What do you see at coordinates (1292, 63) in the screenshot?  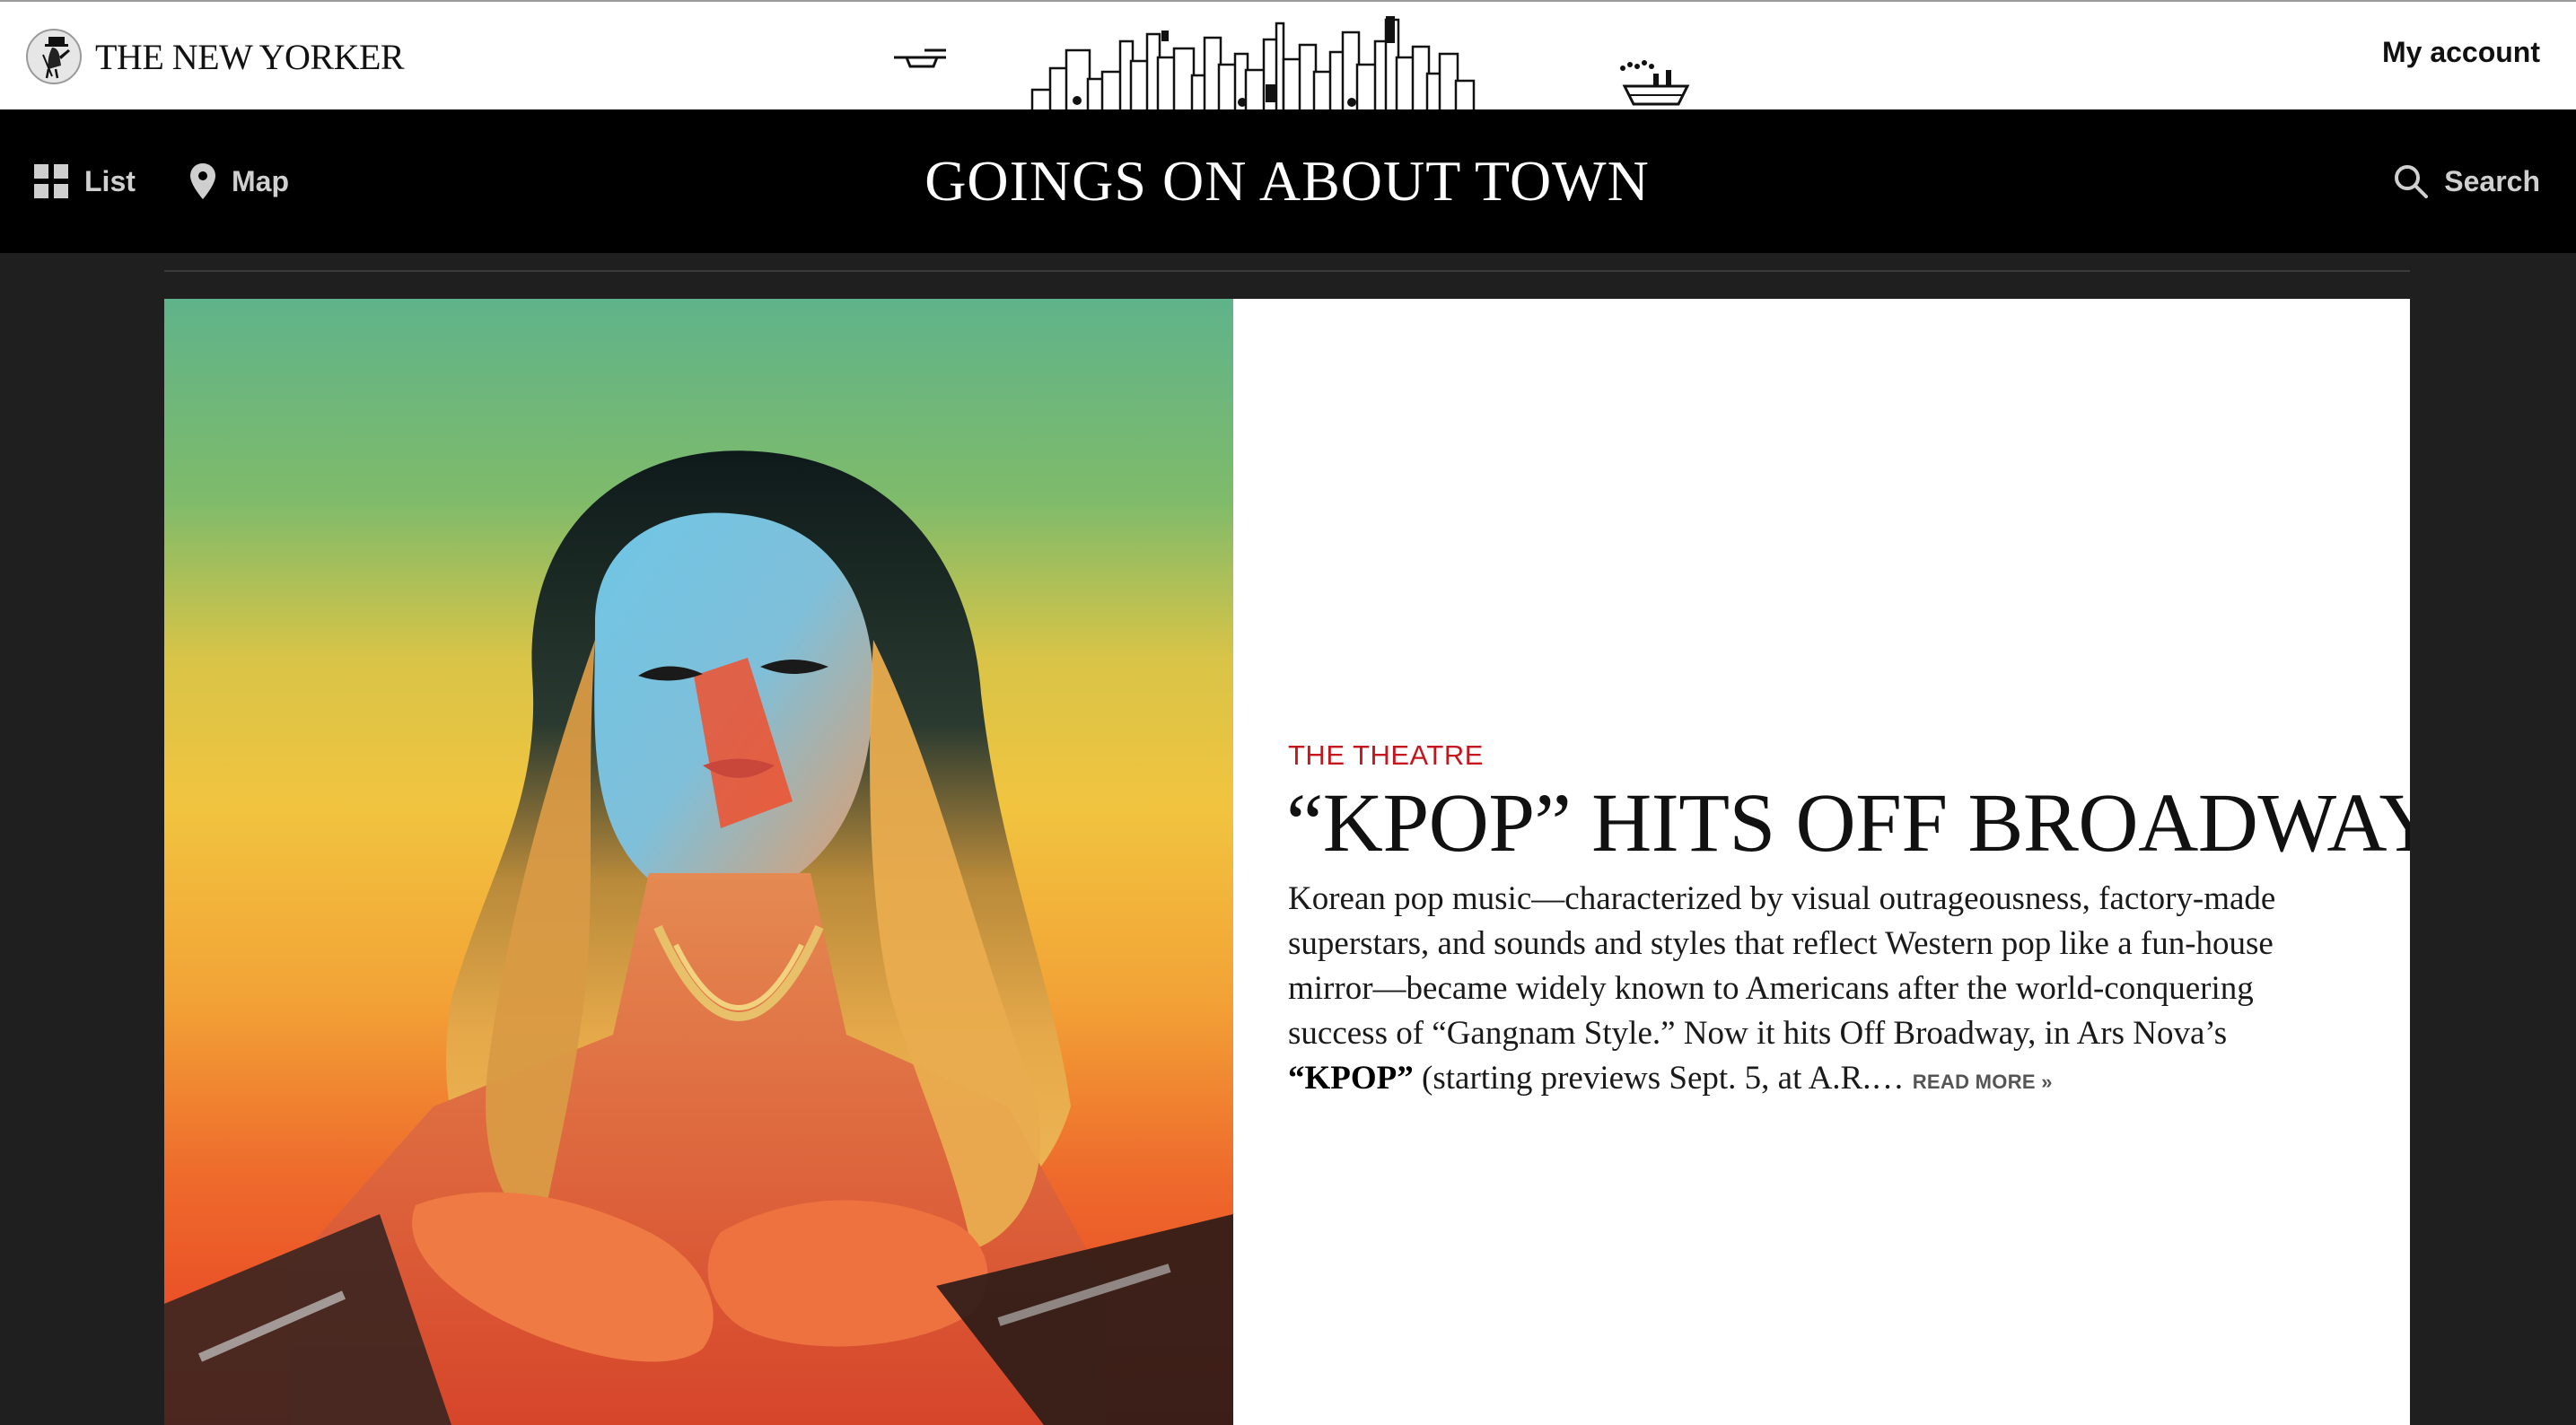 I see `nyc-skyline-illustration` at bounding box center [1292, 63].